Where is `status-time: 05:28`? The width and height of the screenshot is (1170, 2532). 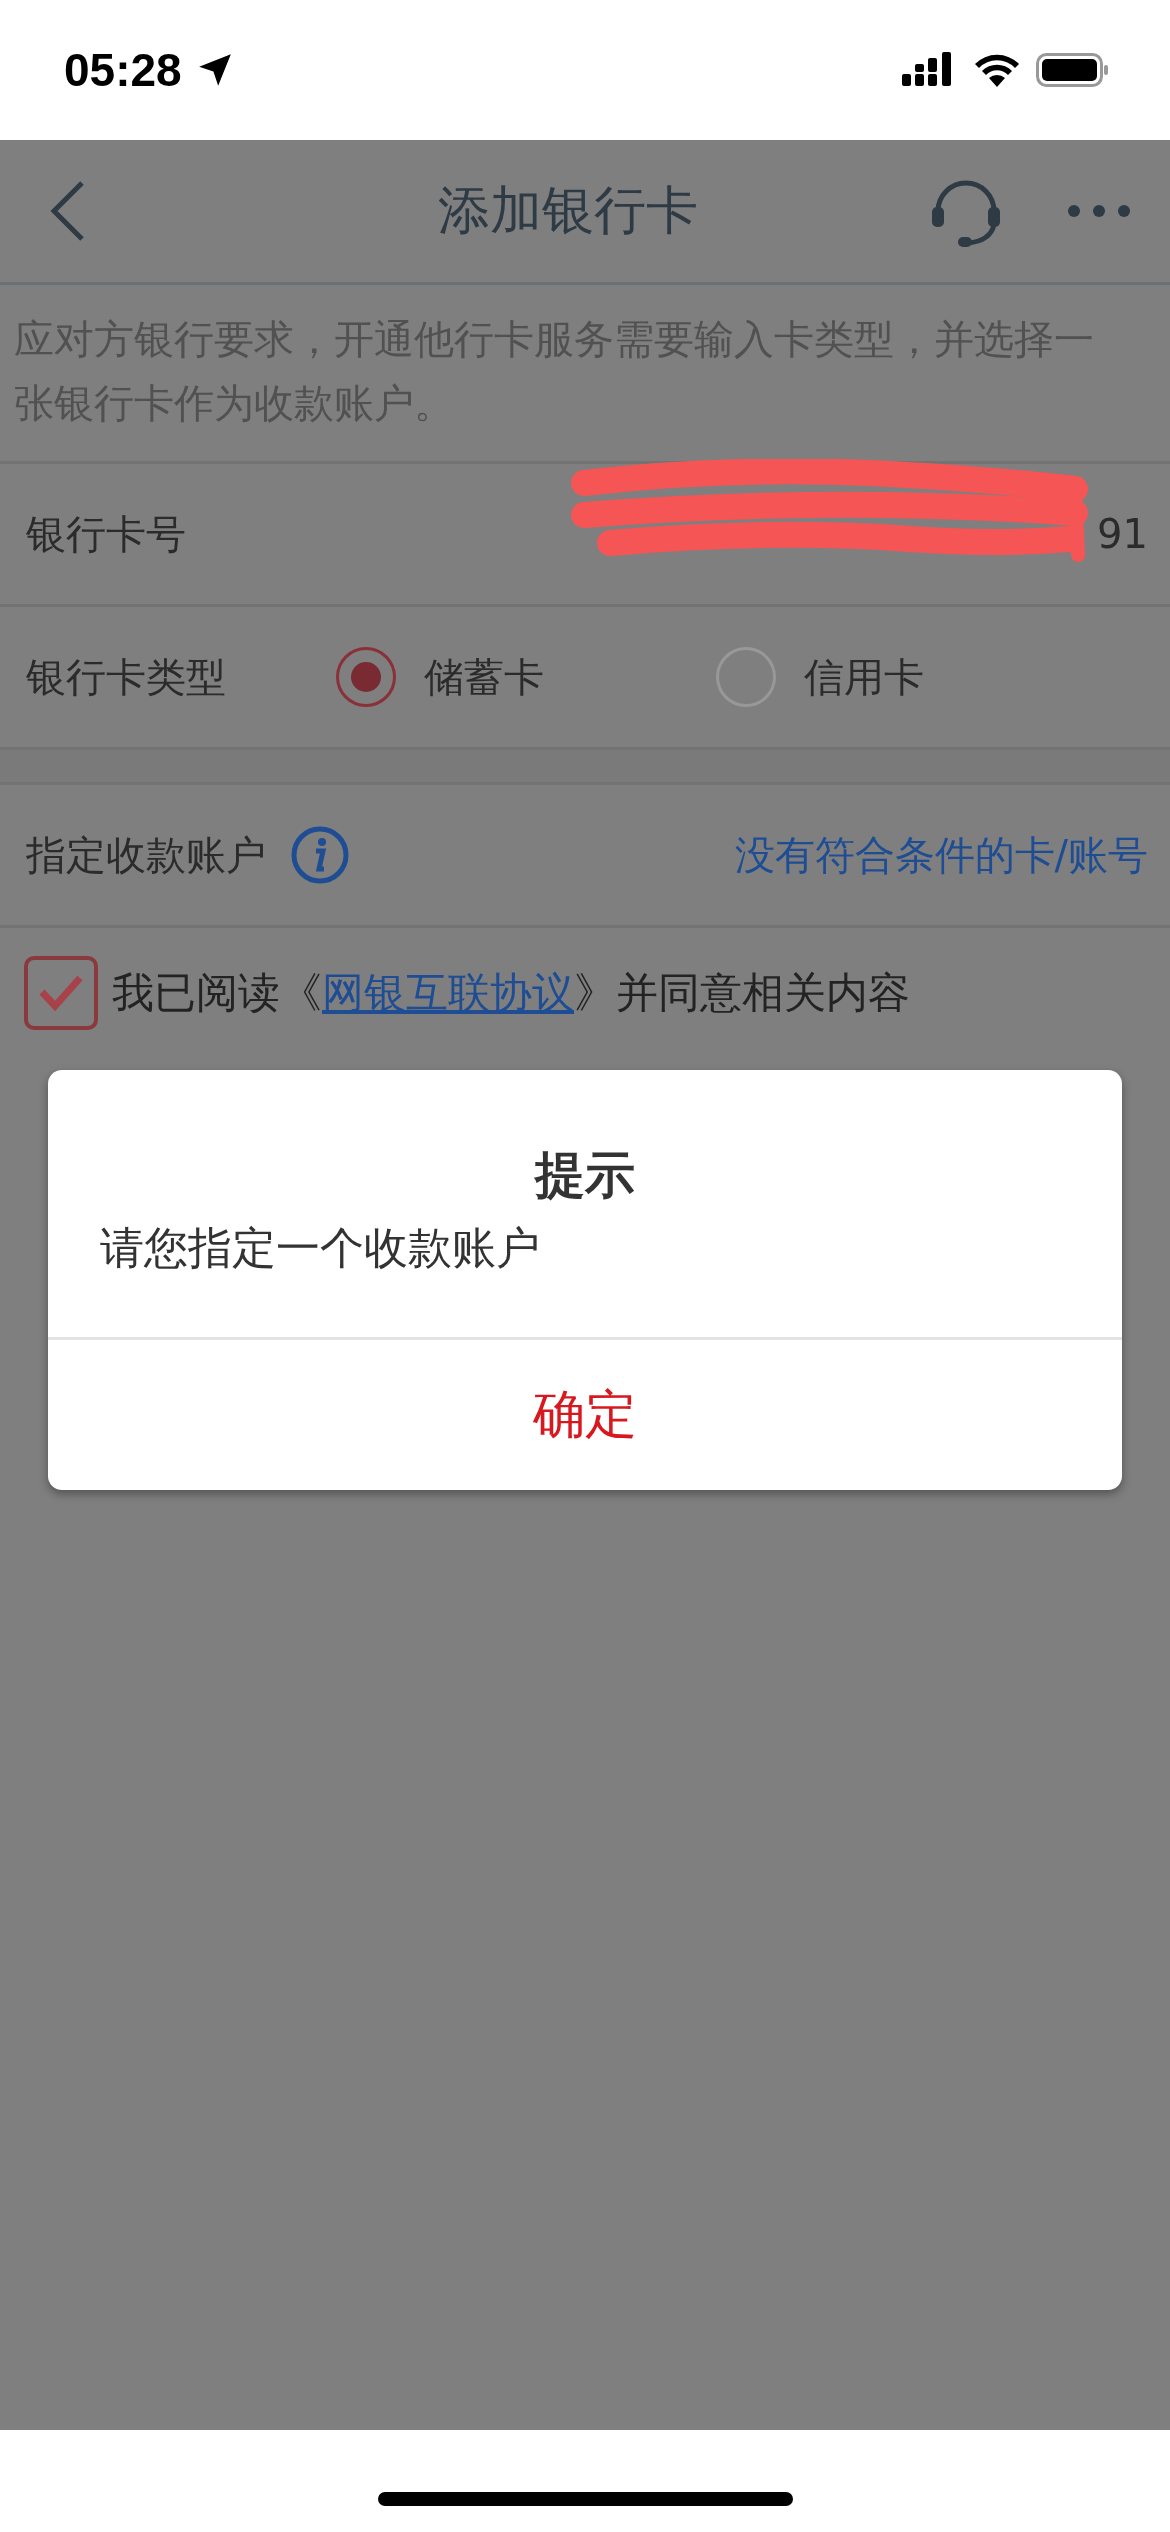 status-time: 05:28 is located at coordinates (123, 70).